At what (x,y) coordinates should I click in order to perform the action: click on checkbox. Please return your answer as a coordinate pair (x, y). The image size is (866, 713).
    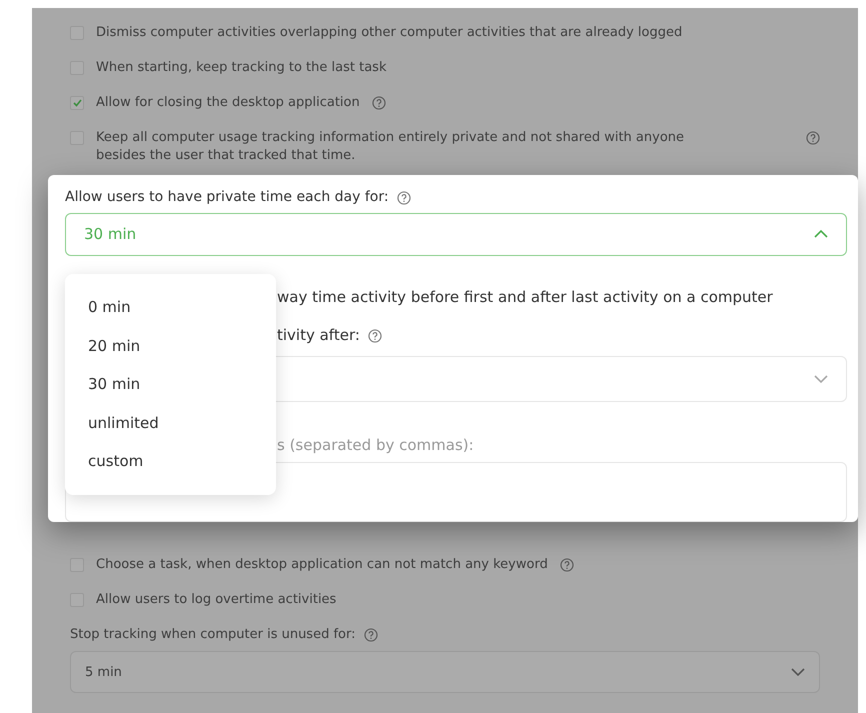
    Looking at the image, I should click on (77, 103).